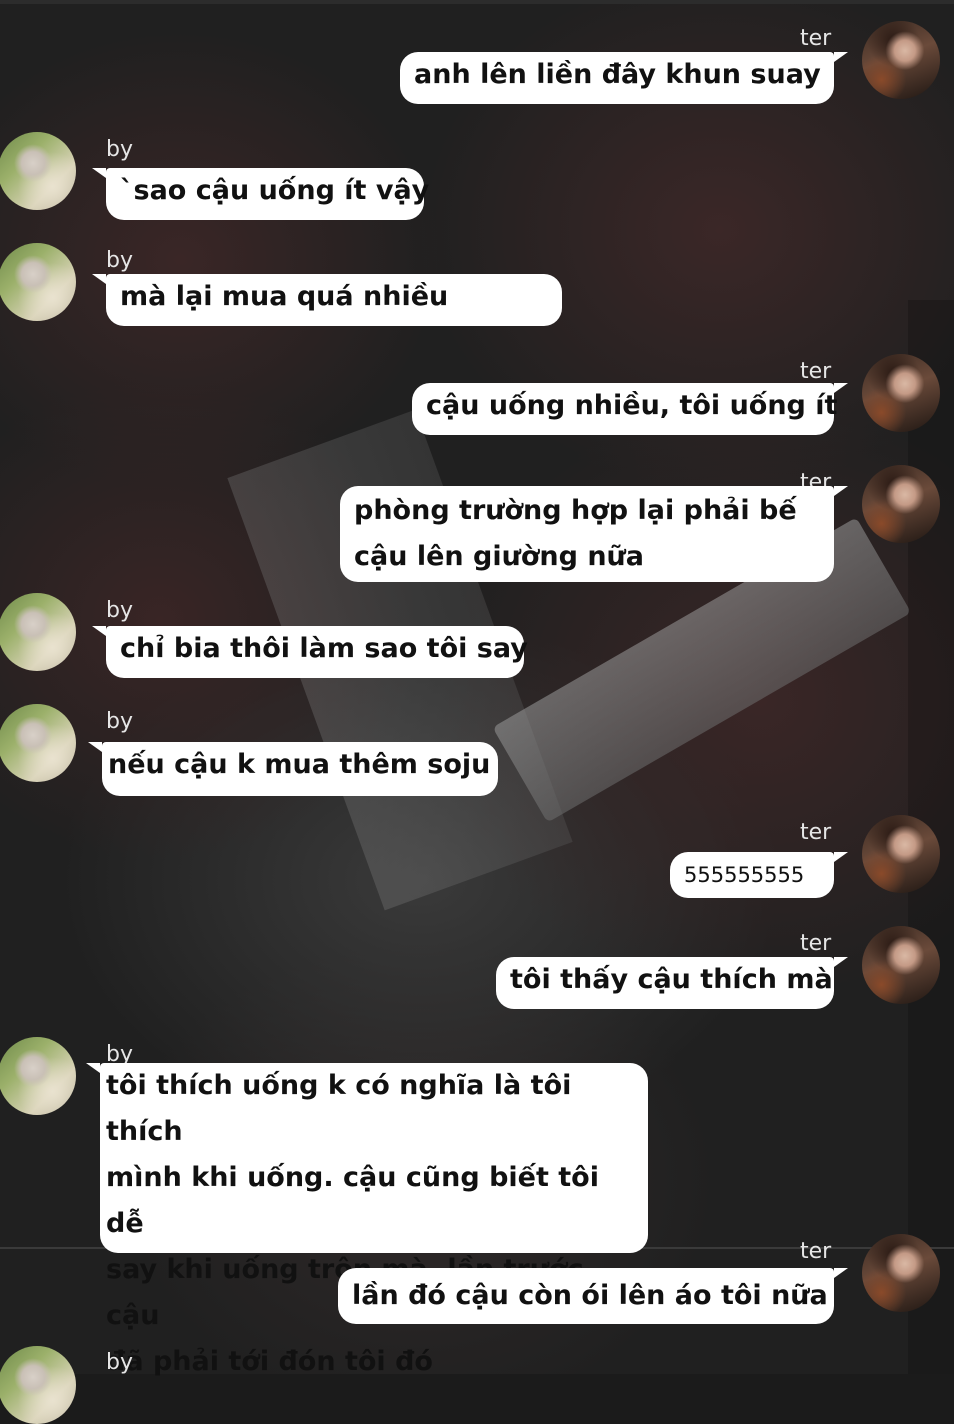 The width and height of the screenshot is (954, 1424). What do you see at coordinates (284, 296) in the screenshot?
I see `message-text: mà lại mua quá nhiều` at bounding box center [284, 296].